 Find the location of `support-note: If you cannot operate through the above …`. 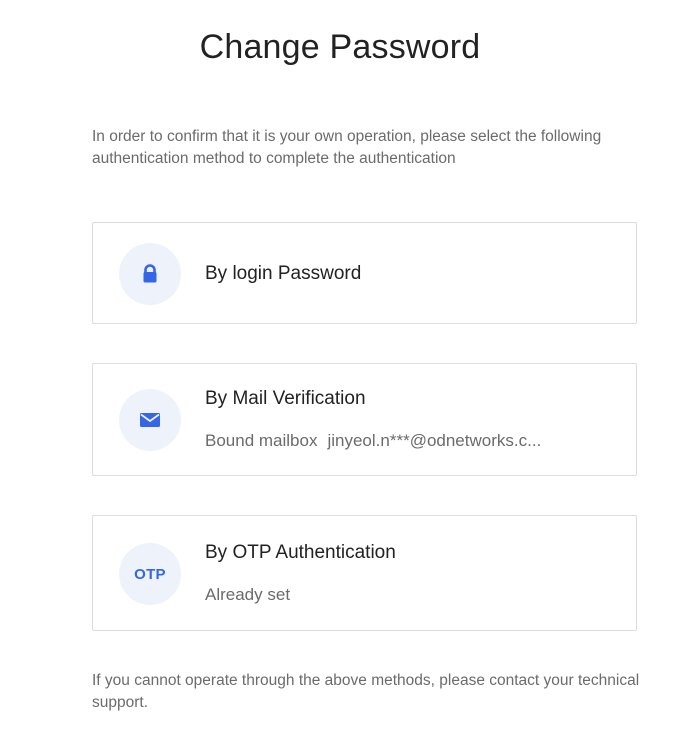

support-note: If you cannot operate through the above … is located at coordinates (366, 691).